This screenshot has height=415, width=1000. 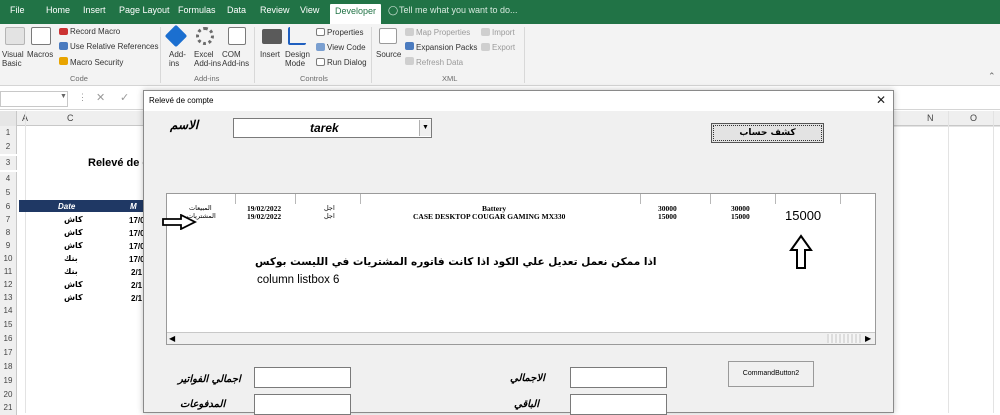 I want to click on remaining-label: الباقي, so click(x=527, y=404).